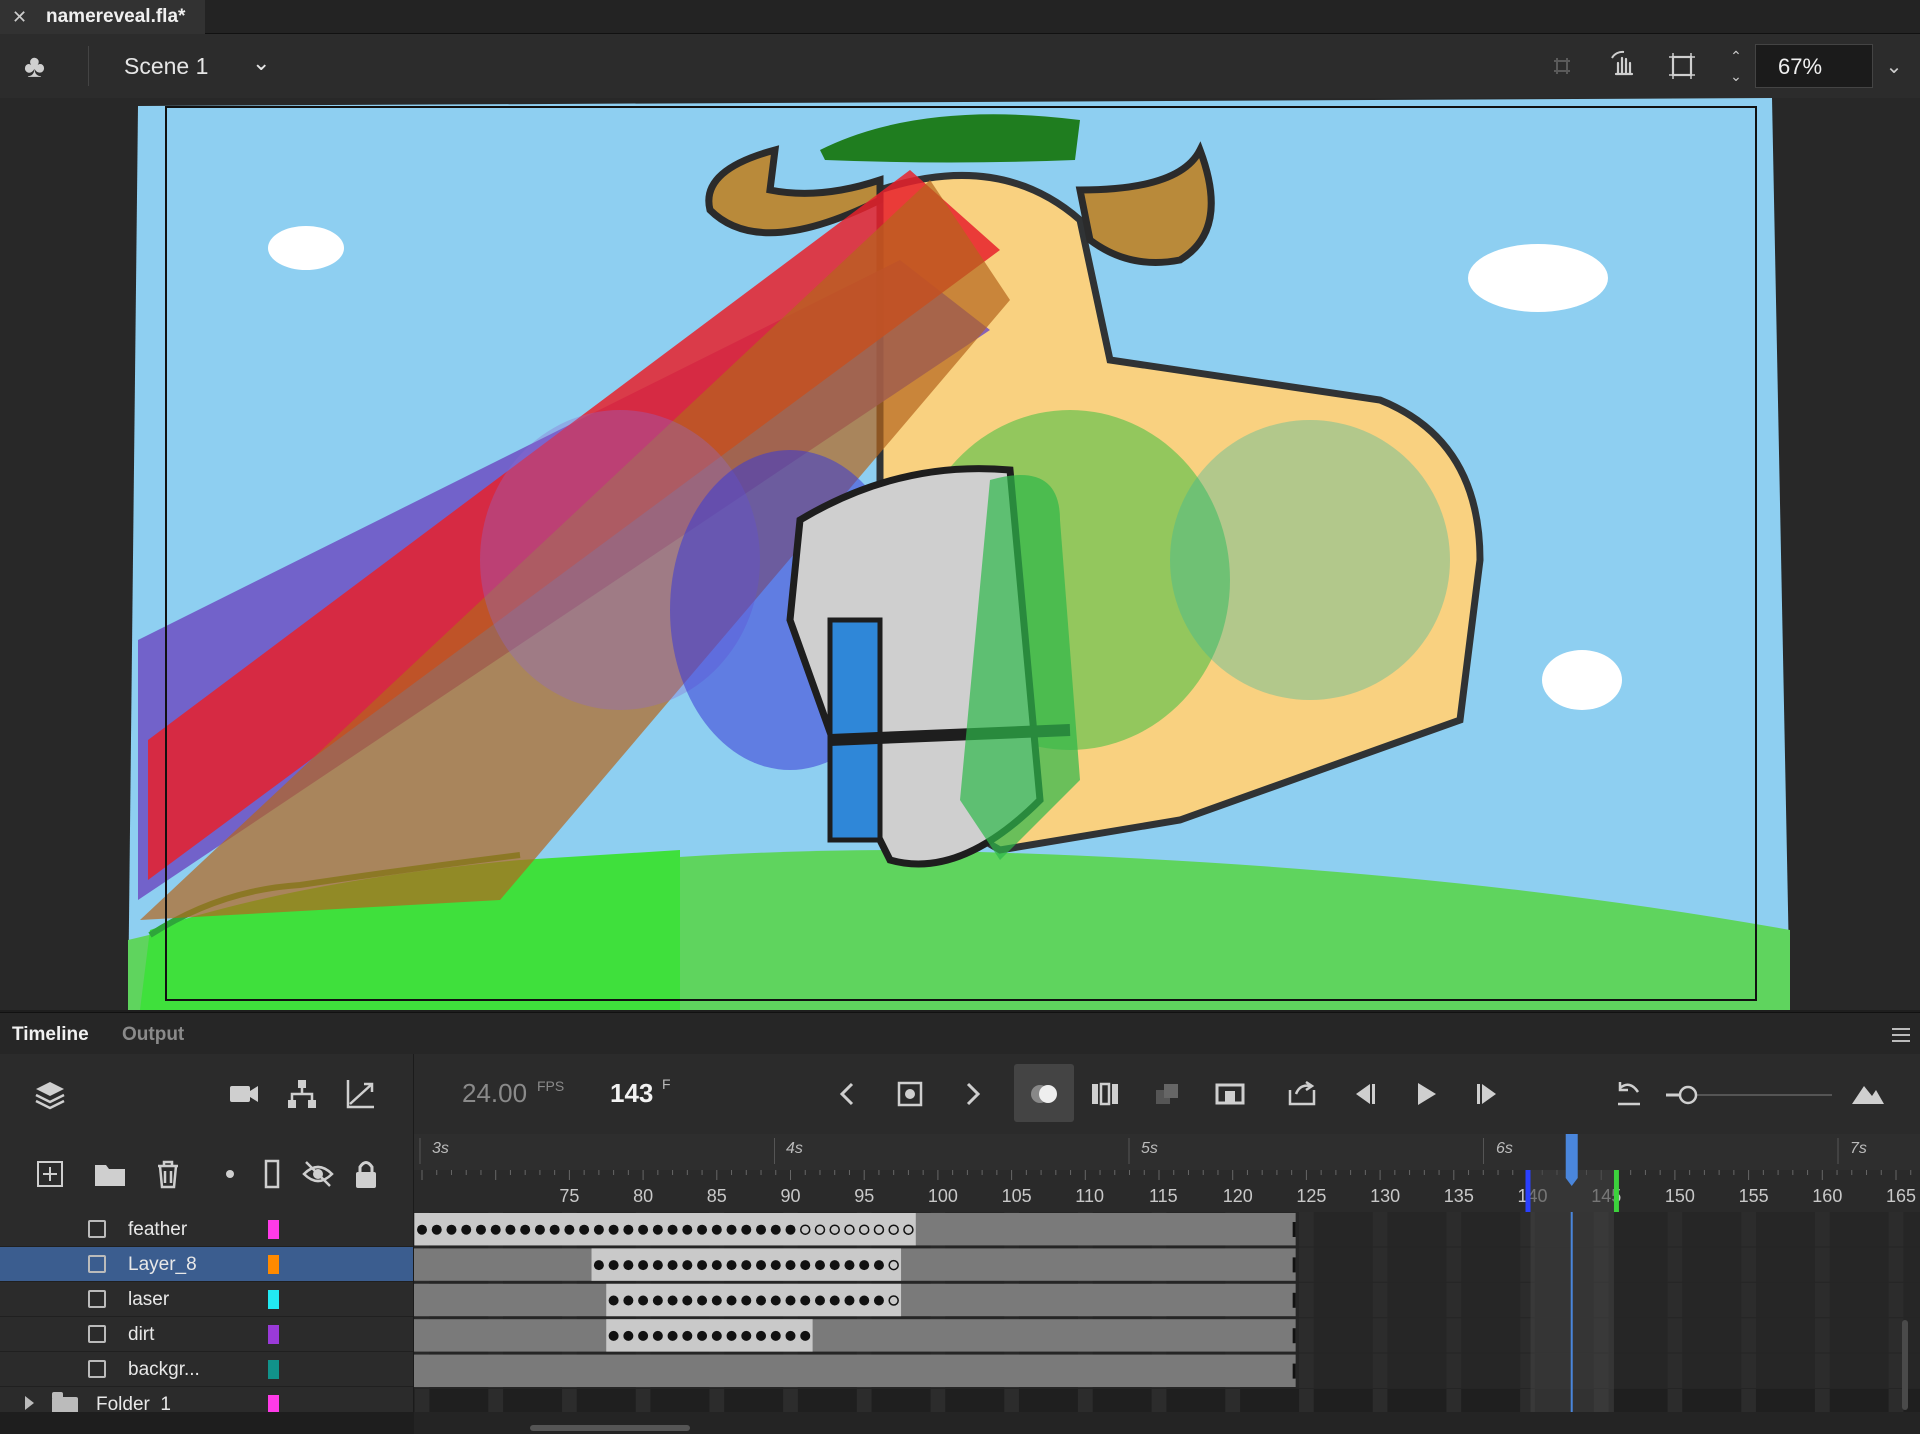  Describe the element at coordinates (29, 1403) in the screenshot. I see `expand-arrow-icon` at that location.